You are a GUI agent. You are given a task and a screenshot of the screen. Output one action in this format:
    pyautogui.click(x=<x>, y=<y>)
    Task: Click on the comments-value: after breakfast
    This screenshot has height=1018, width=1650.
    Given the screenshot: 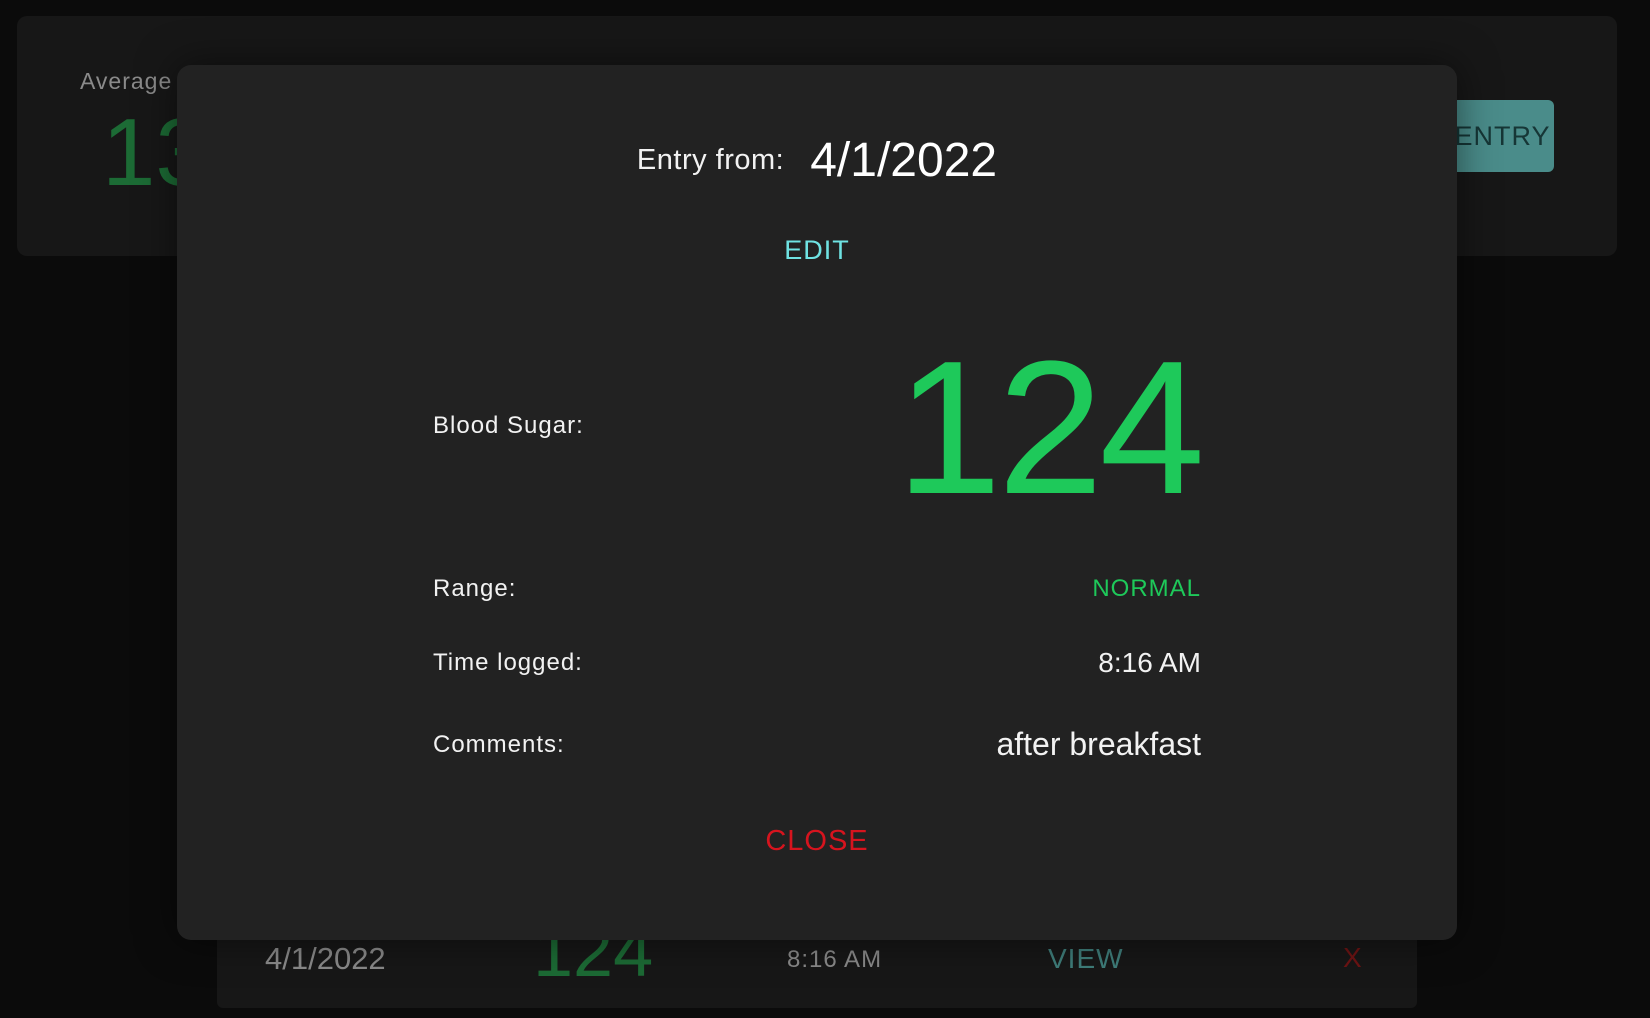 What is the action you would take?
    pyautogui.click(x=1098, y=744)
    